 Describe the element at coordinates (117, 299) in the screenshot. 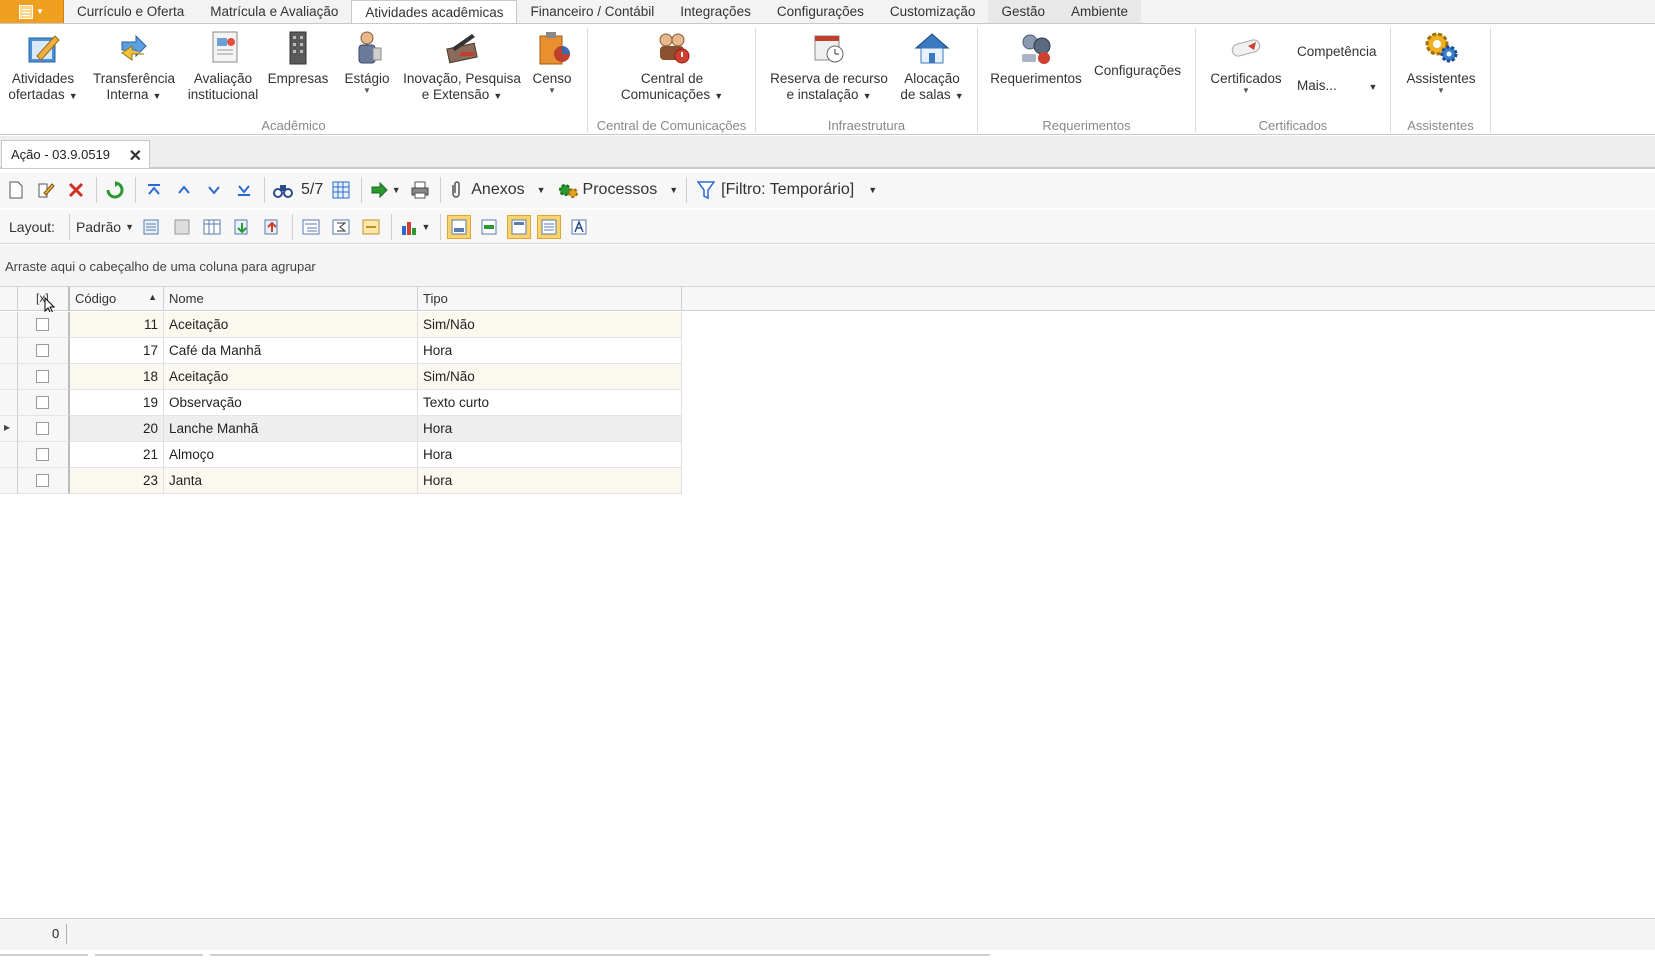

I see `column-header-codigo: Código ▲` at that location.